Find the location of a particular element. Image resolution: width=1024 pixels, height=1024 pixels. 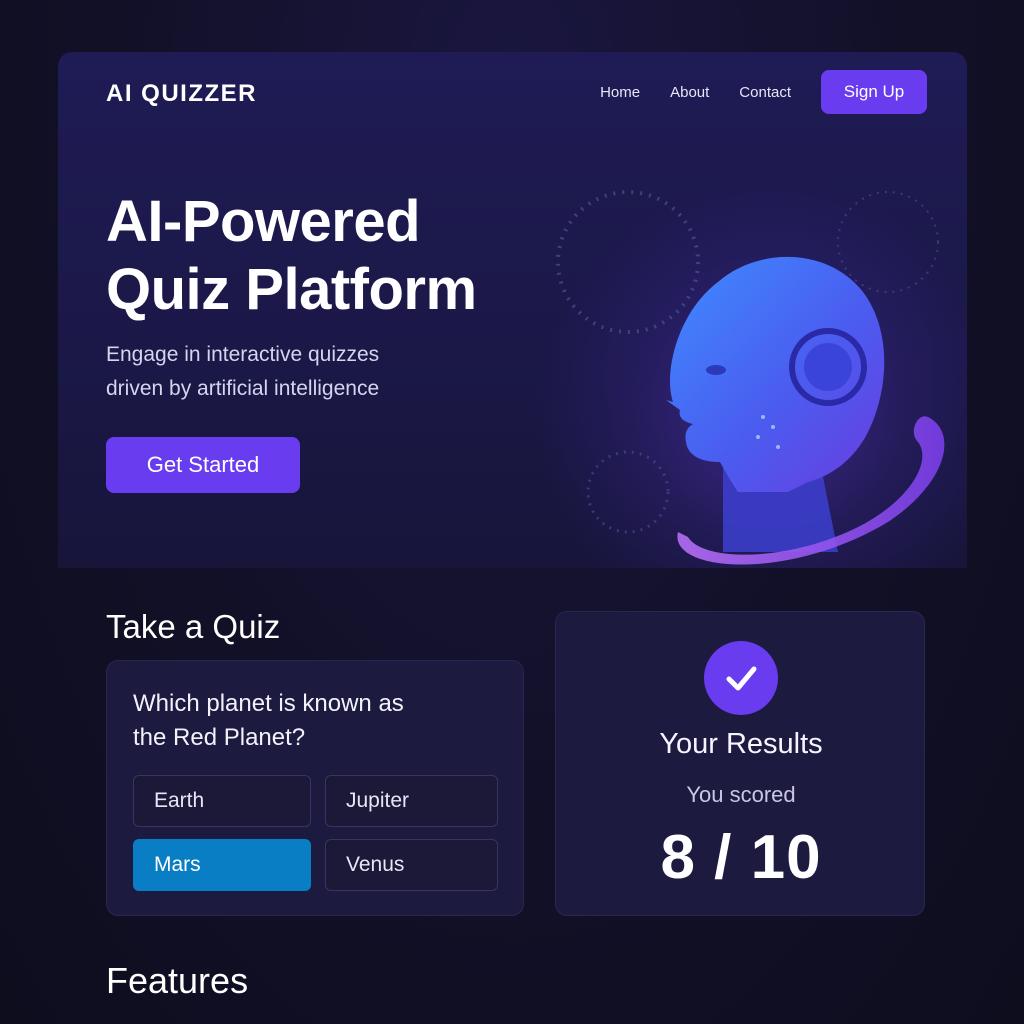

take-a-quiz-title: Take a Quiz is located at coordinates (193, 626).